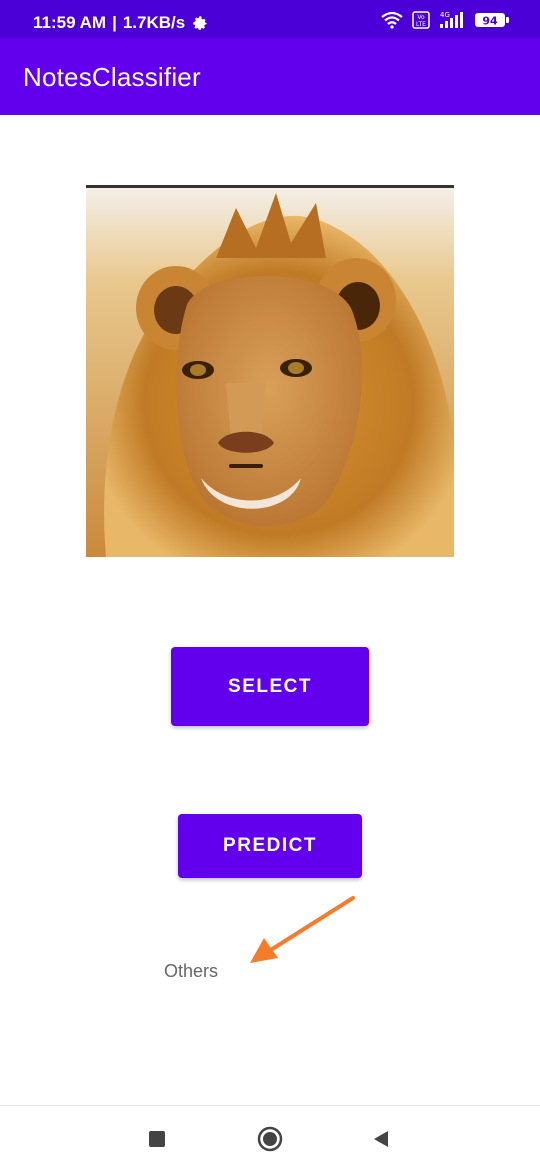 The height and width of the screenshot is (1171, 540). Describe the element at coordinates (451, 19) in the screenshot. I see `signal-icon: 4G` at that location.